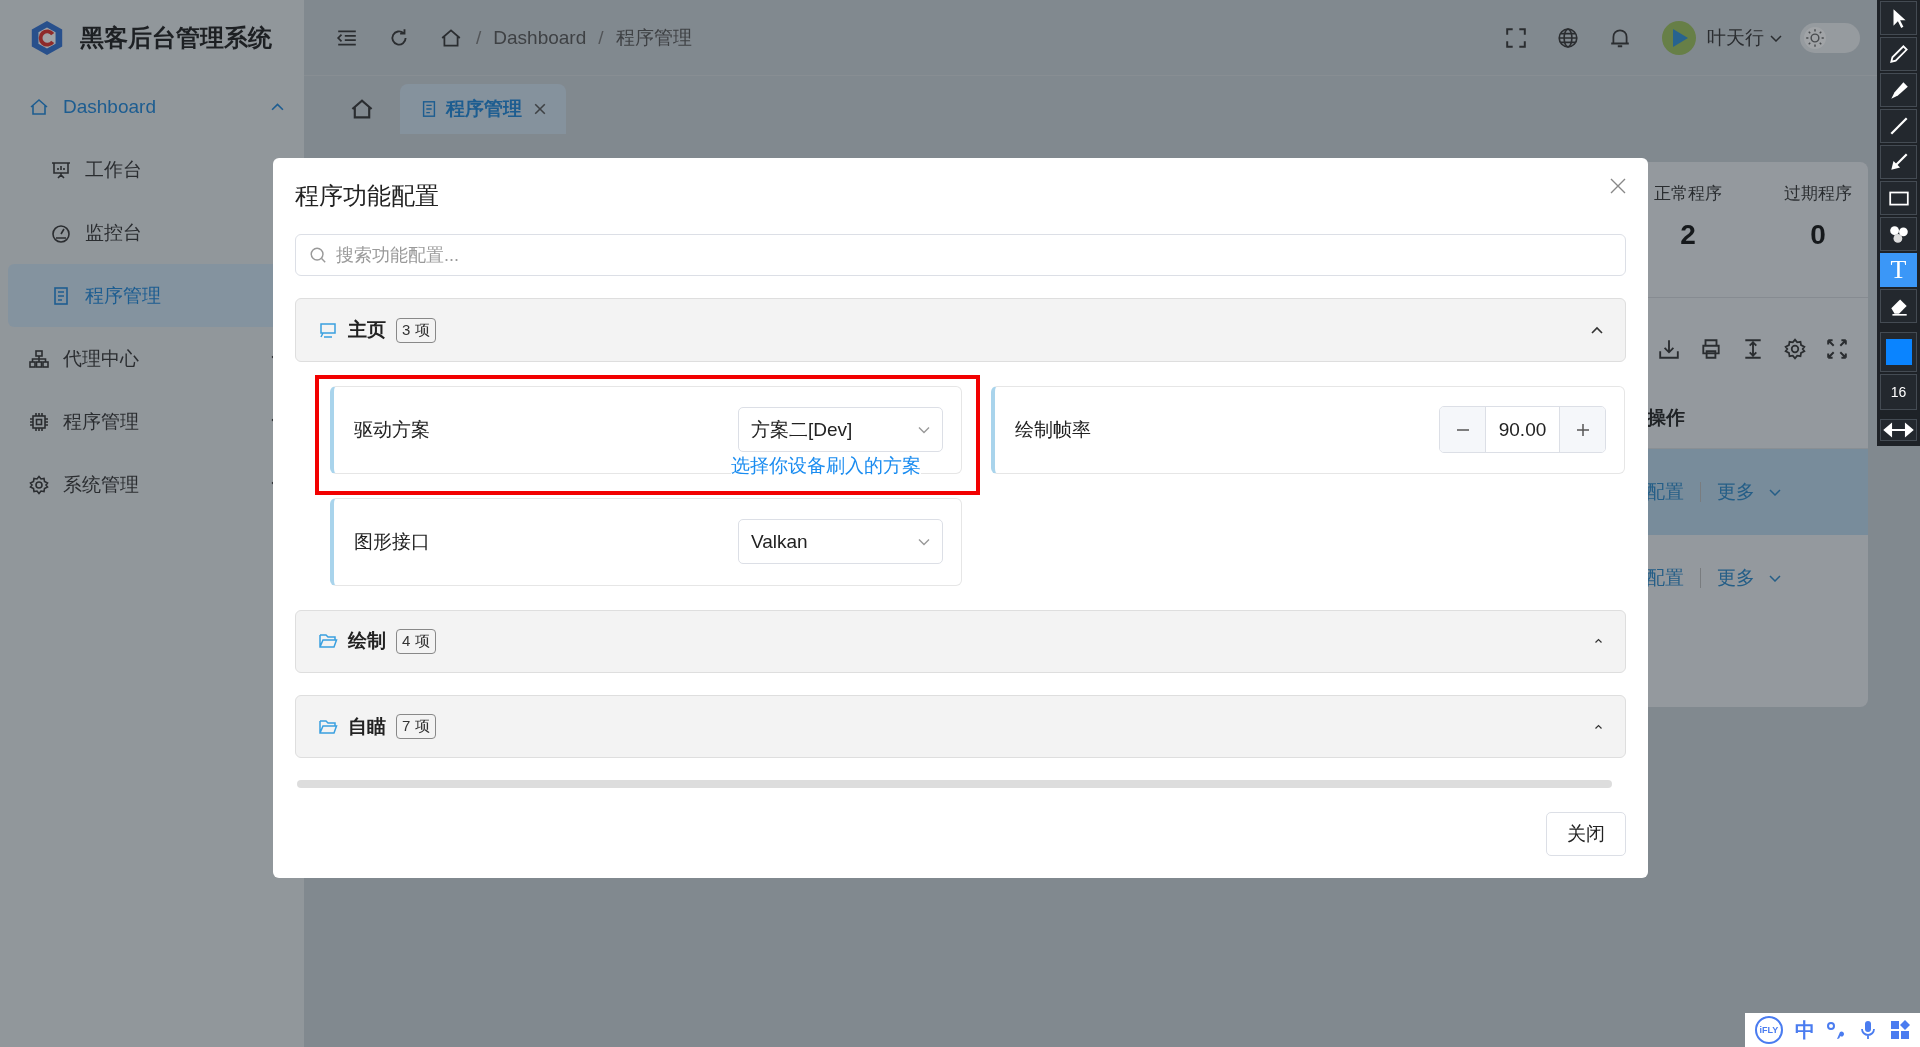  What do you see at coordinates (416, 726) in the screenshot?
I see `count-badge: 7 项` at bounding box center [416, 726].